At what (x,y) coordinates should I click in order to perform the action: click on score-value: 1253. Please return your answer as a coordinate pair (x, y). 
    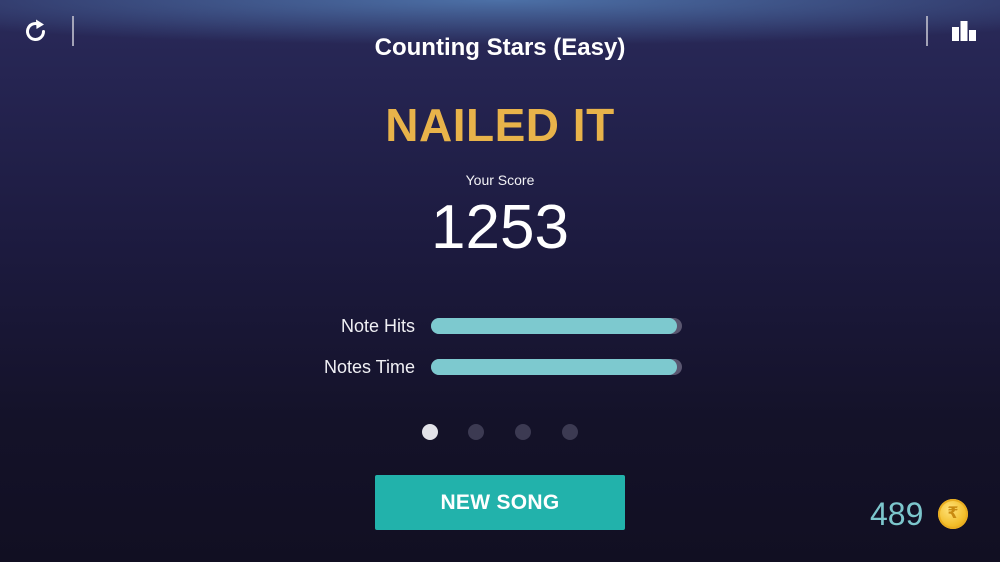
    Looking at the image, I should click on (500, 227).